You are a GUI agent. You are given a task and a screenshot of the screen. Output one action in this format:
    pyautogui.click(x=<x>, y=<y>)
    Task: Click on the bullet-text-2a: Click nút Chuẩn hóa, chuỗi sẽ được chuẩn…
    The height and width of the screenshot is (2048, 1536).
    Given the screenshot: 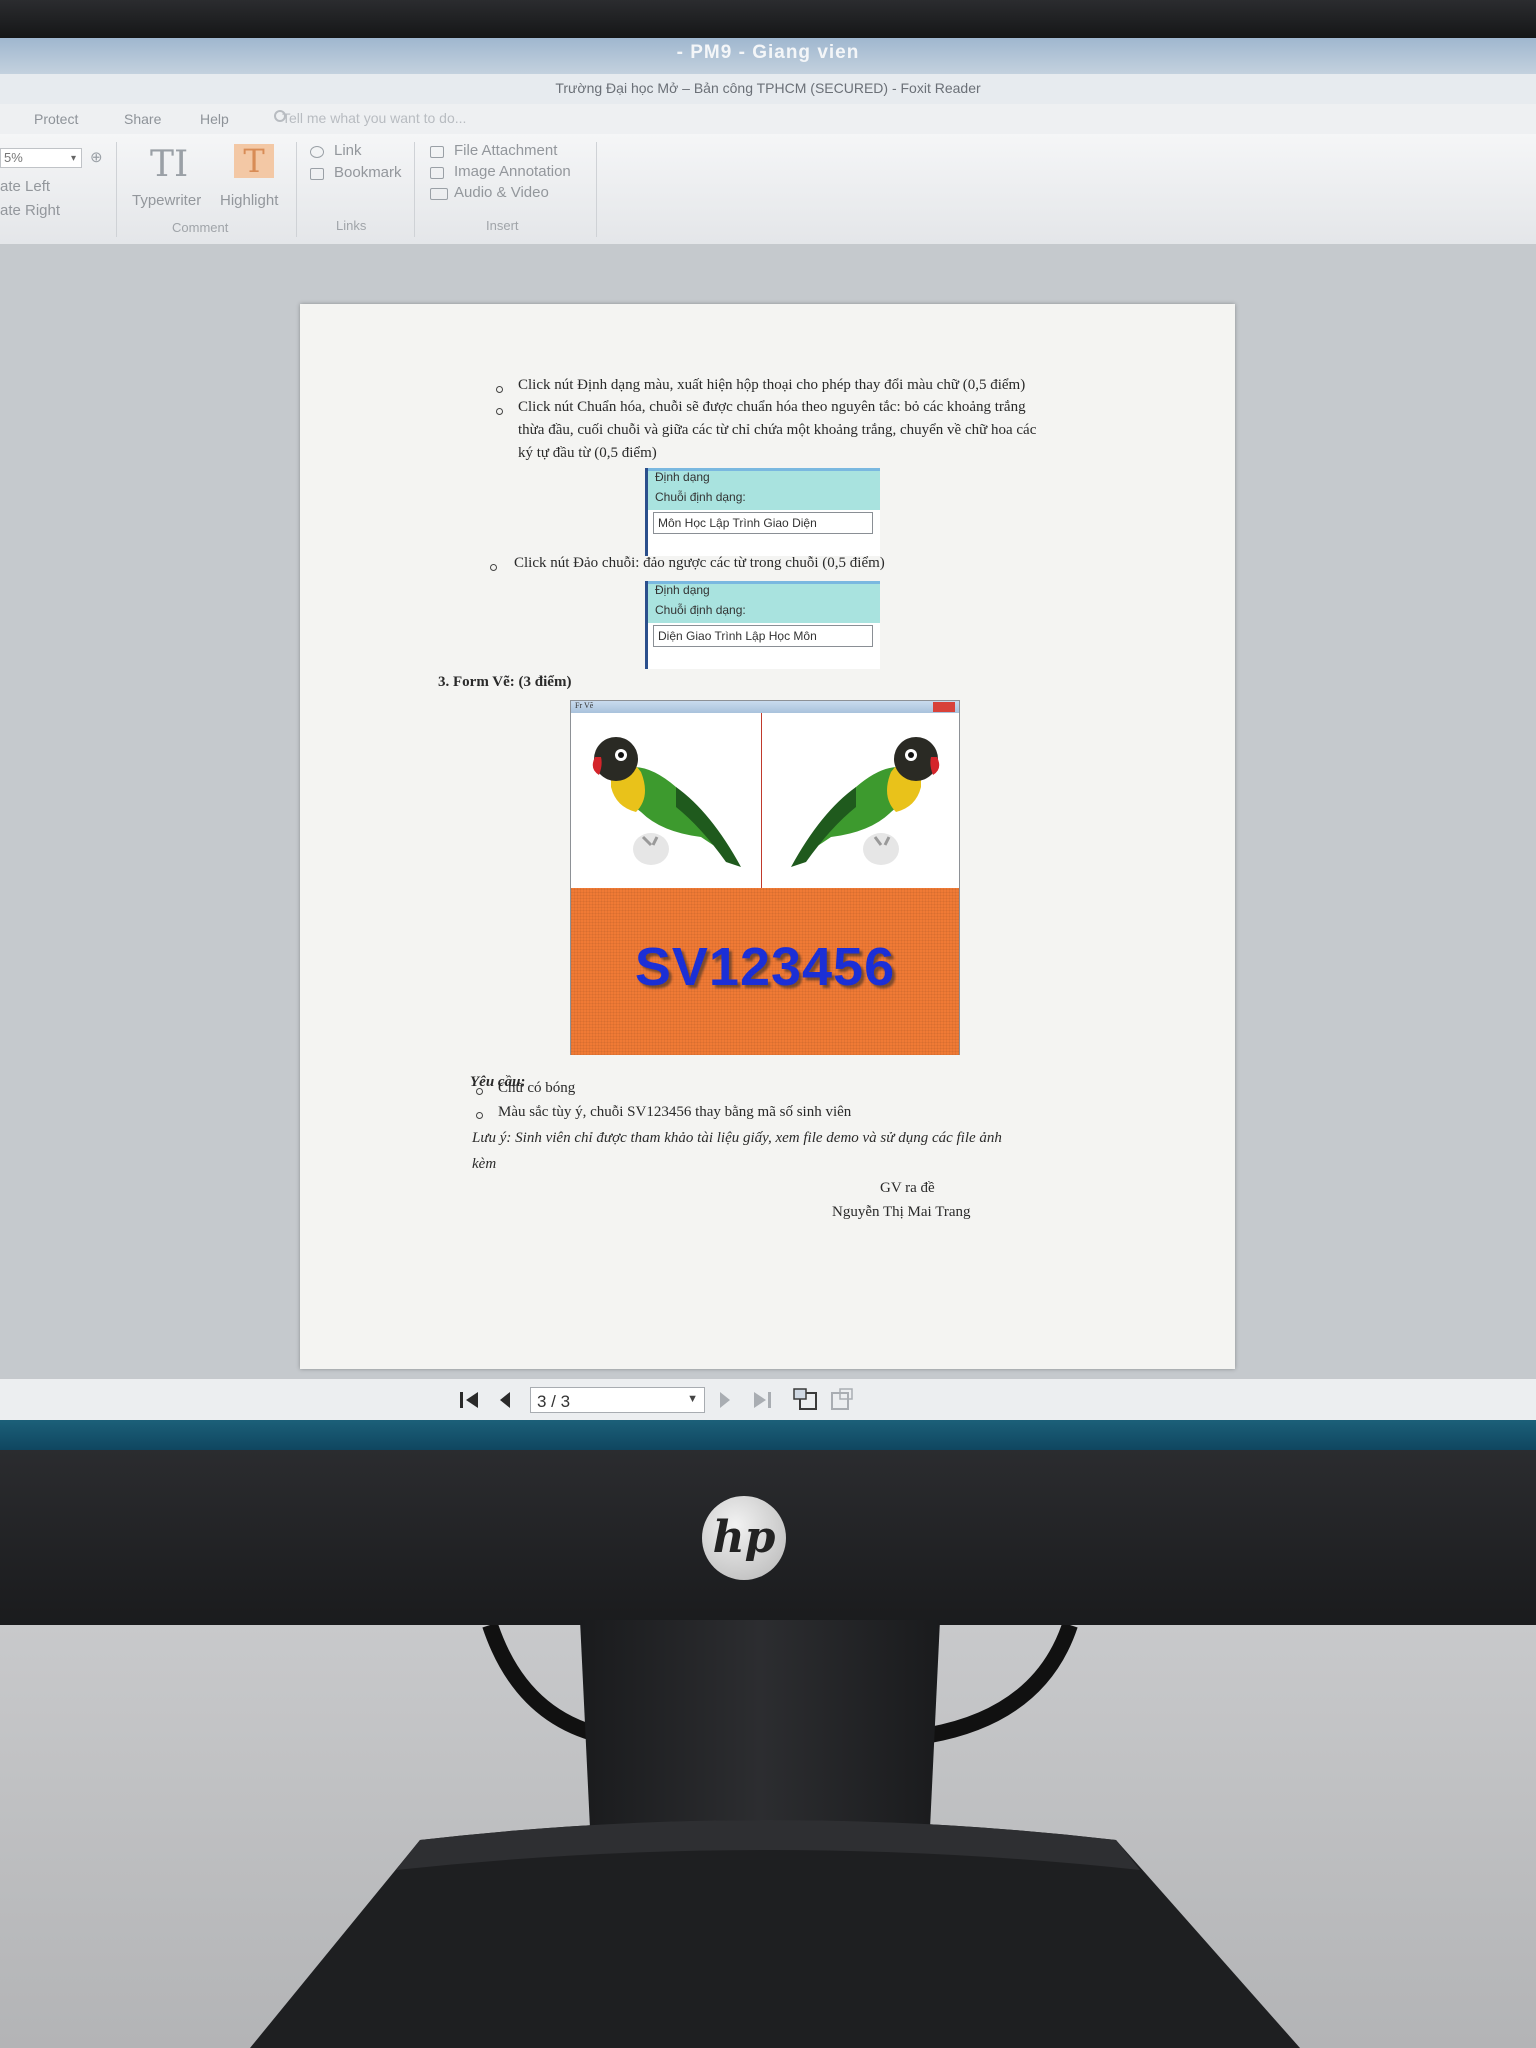 What is the action you would take?
    pyautogui.click(x=772, y=407)
    